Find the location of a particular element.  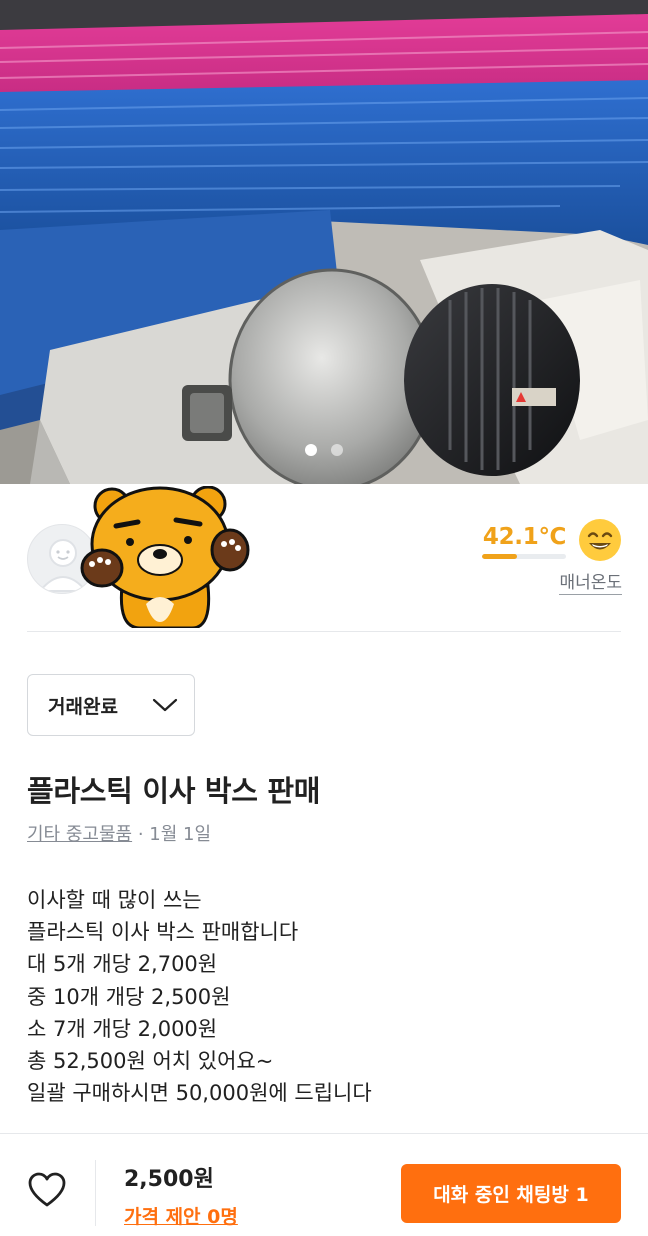

carousel-indicator is located at coordinates (324, 451).